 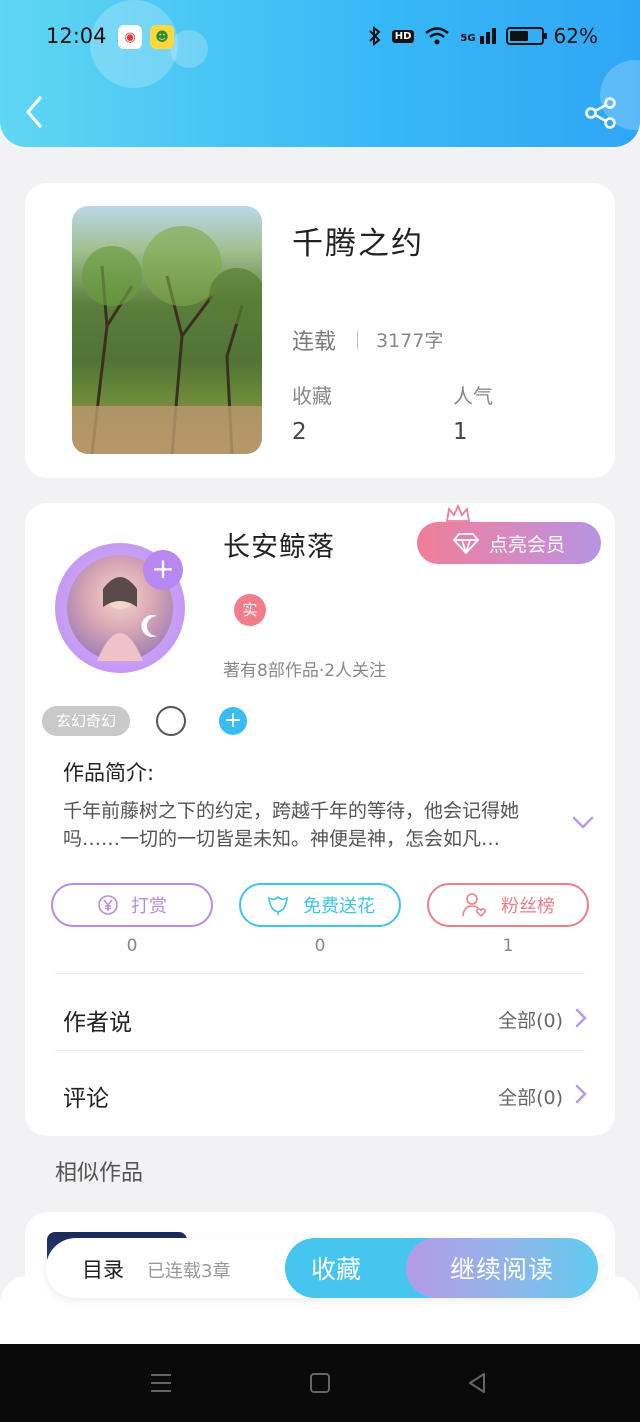 I want to click on flower-icon, so click(x=278, y=905).